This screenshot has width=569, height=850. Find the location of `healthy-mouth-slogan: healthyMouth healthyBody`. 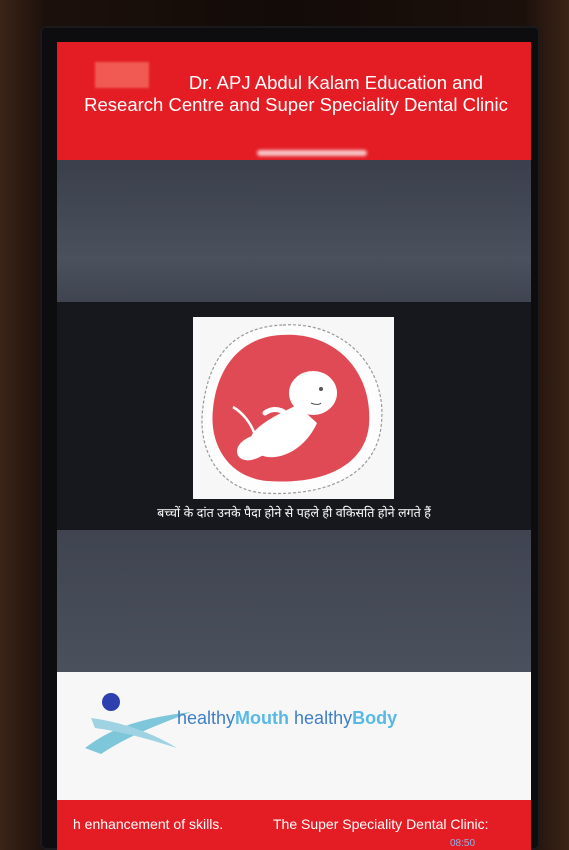

healthy-mouth-slogan: healthyMouth healthyBody is located at coordinates (287, 718).